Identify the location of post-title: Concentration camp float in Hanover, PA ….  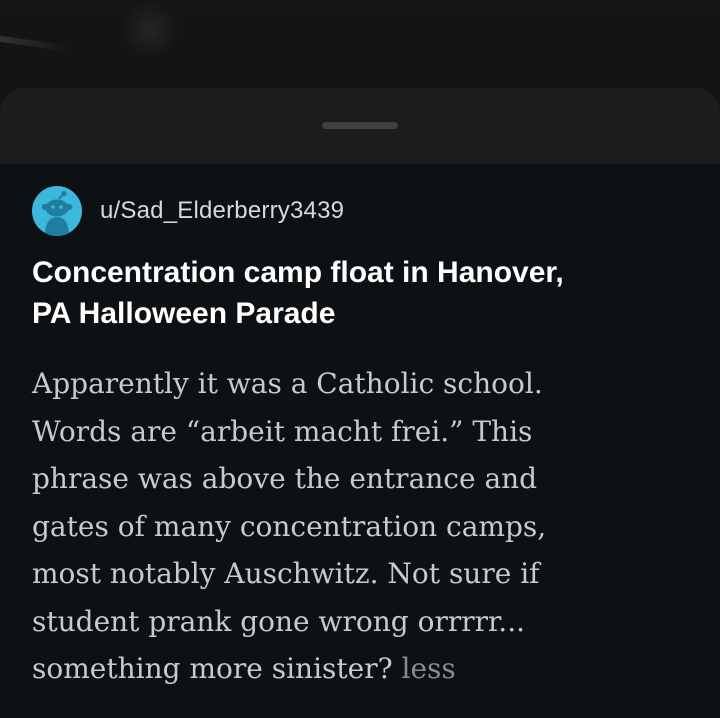
(362, 293).